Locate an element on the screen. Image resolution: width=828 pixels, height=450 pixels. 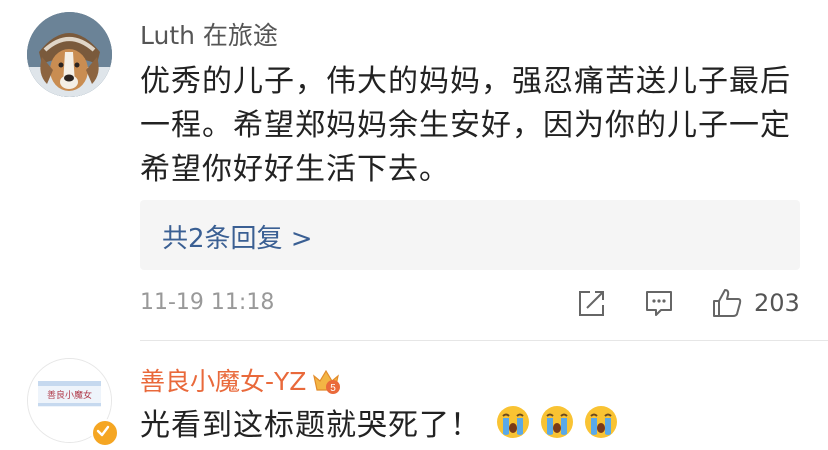
vip-crown-icon: 5 is located at coordinates (327, 381).